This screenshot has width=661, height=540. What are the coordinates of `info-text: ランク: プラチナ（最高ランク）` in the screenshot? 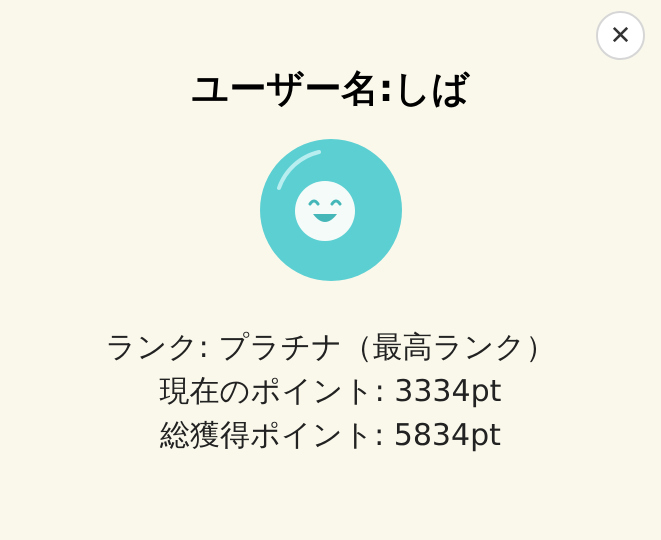 It's located at (331, 348).